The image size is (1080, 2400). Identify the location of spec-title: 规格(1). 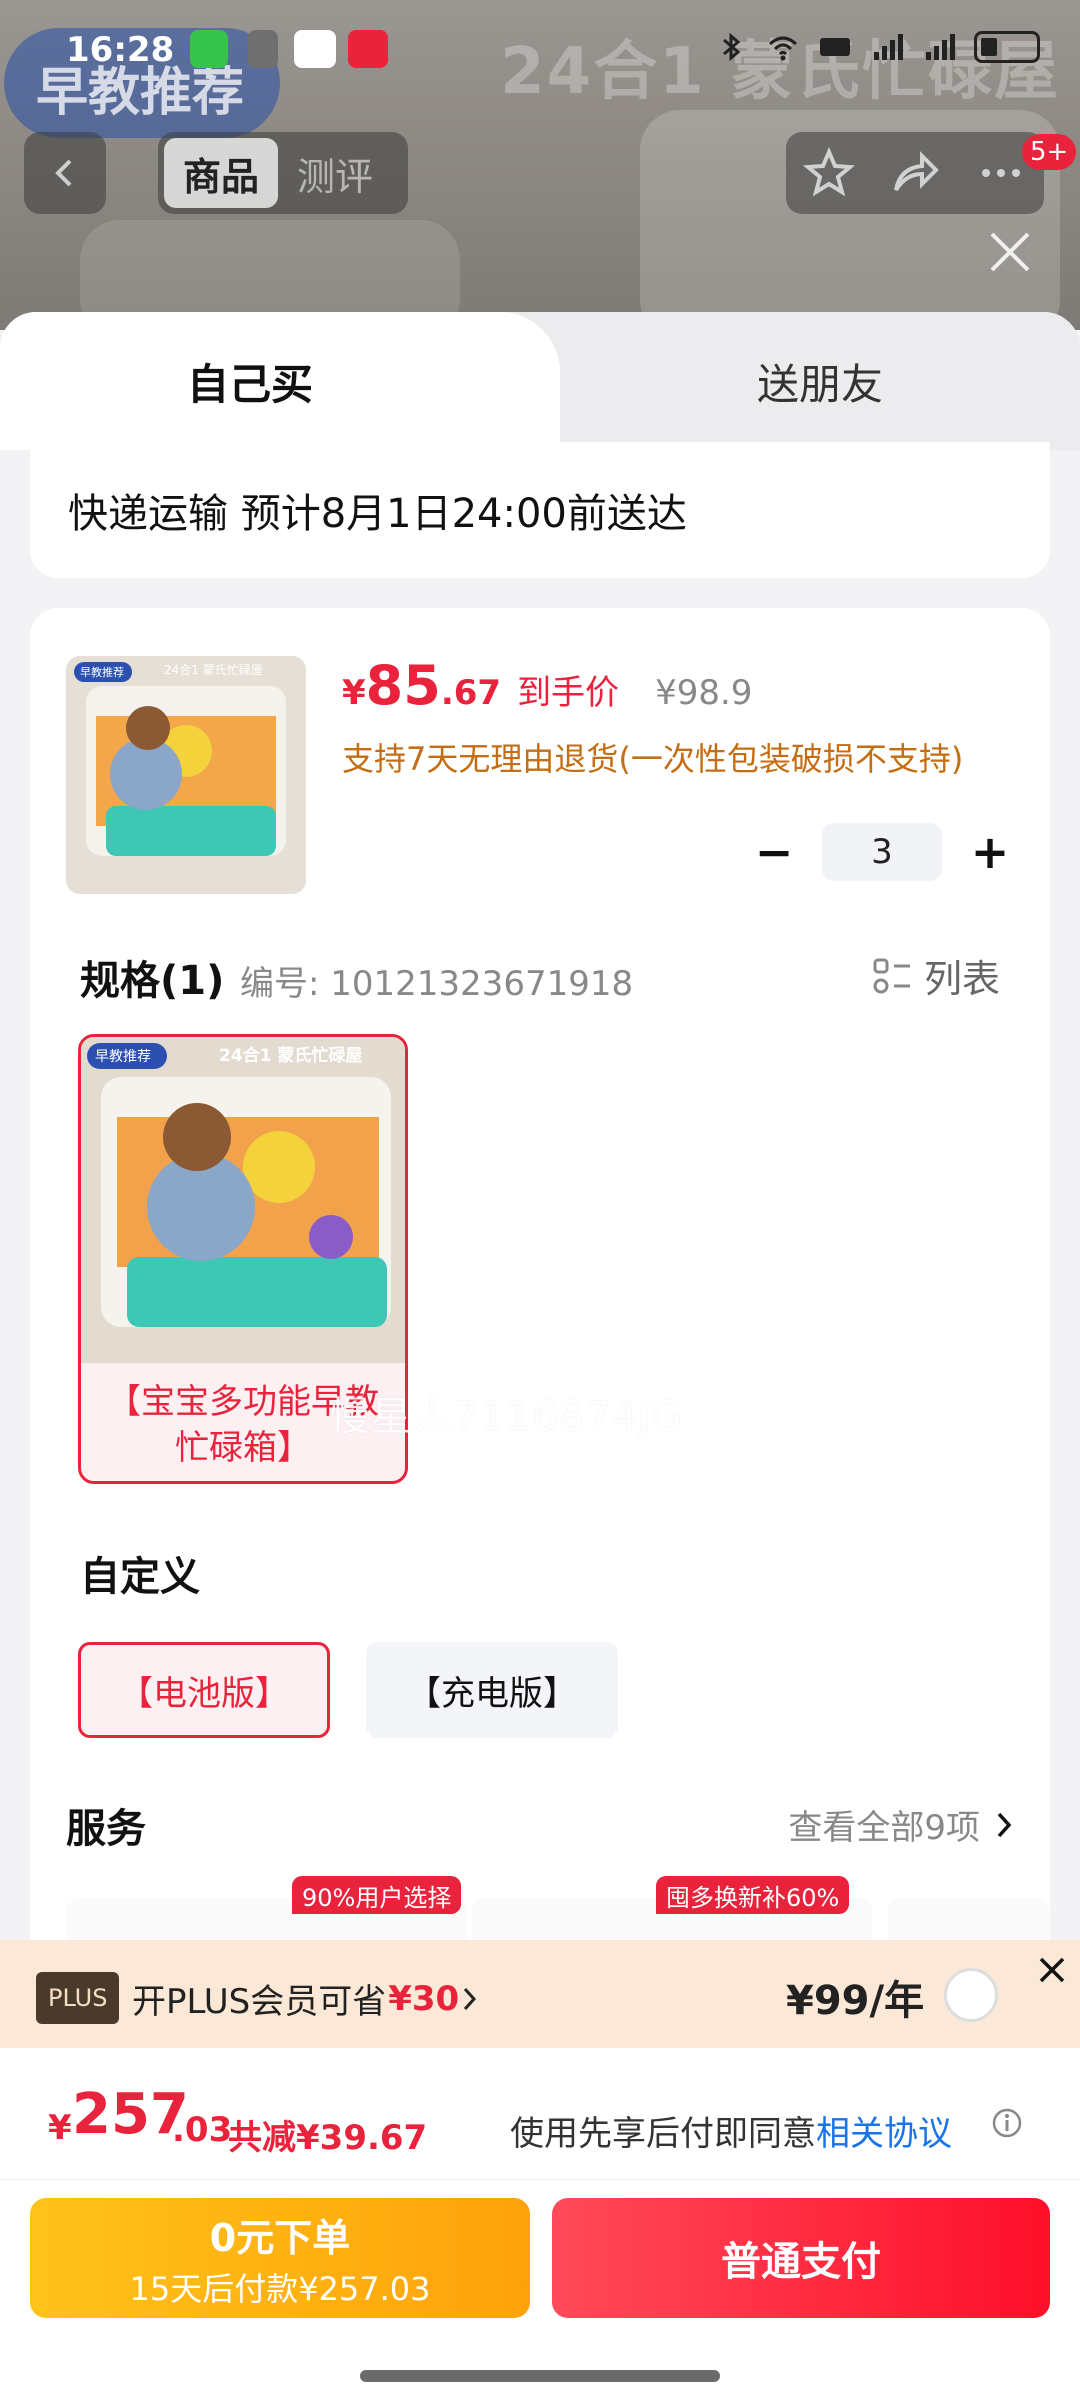
(152, 981).